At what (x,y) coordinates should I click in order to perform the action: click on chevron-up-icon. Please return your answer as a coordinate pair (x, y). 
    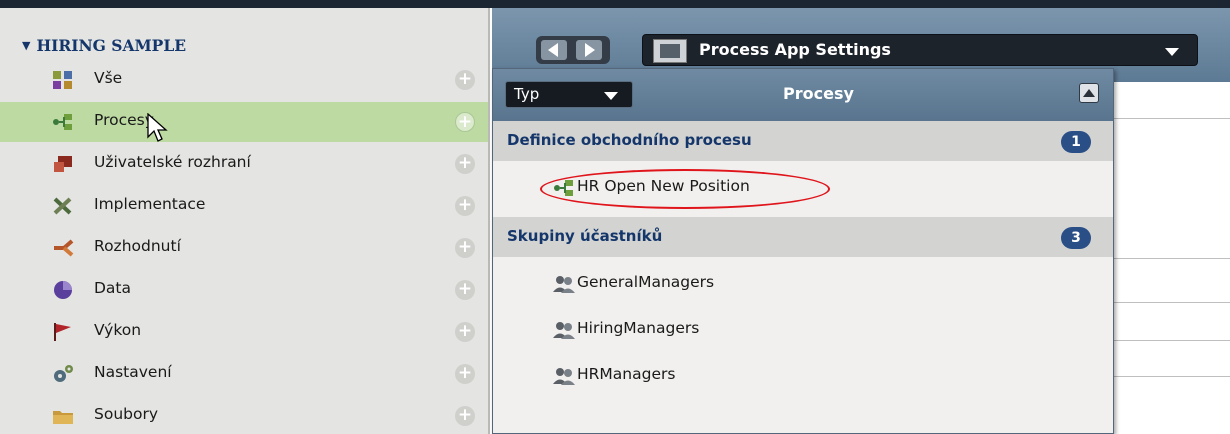
    Looking at the image, I should click on (1089, 93).